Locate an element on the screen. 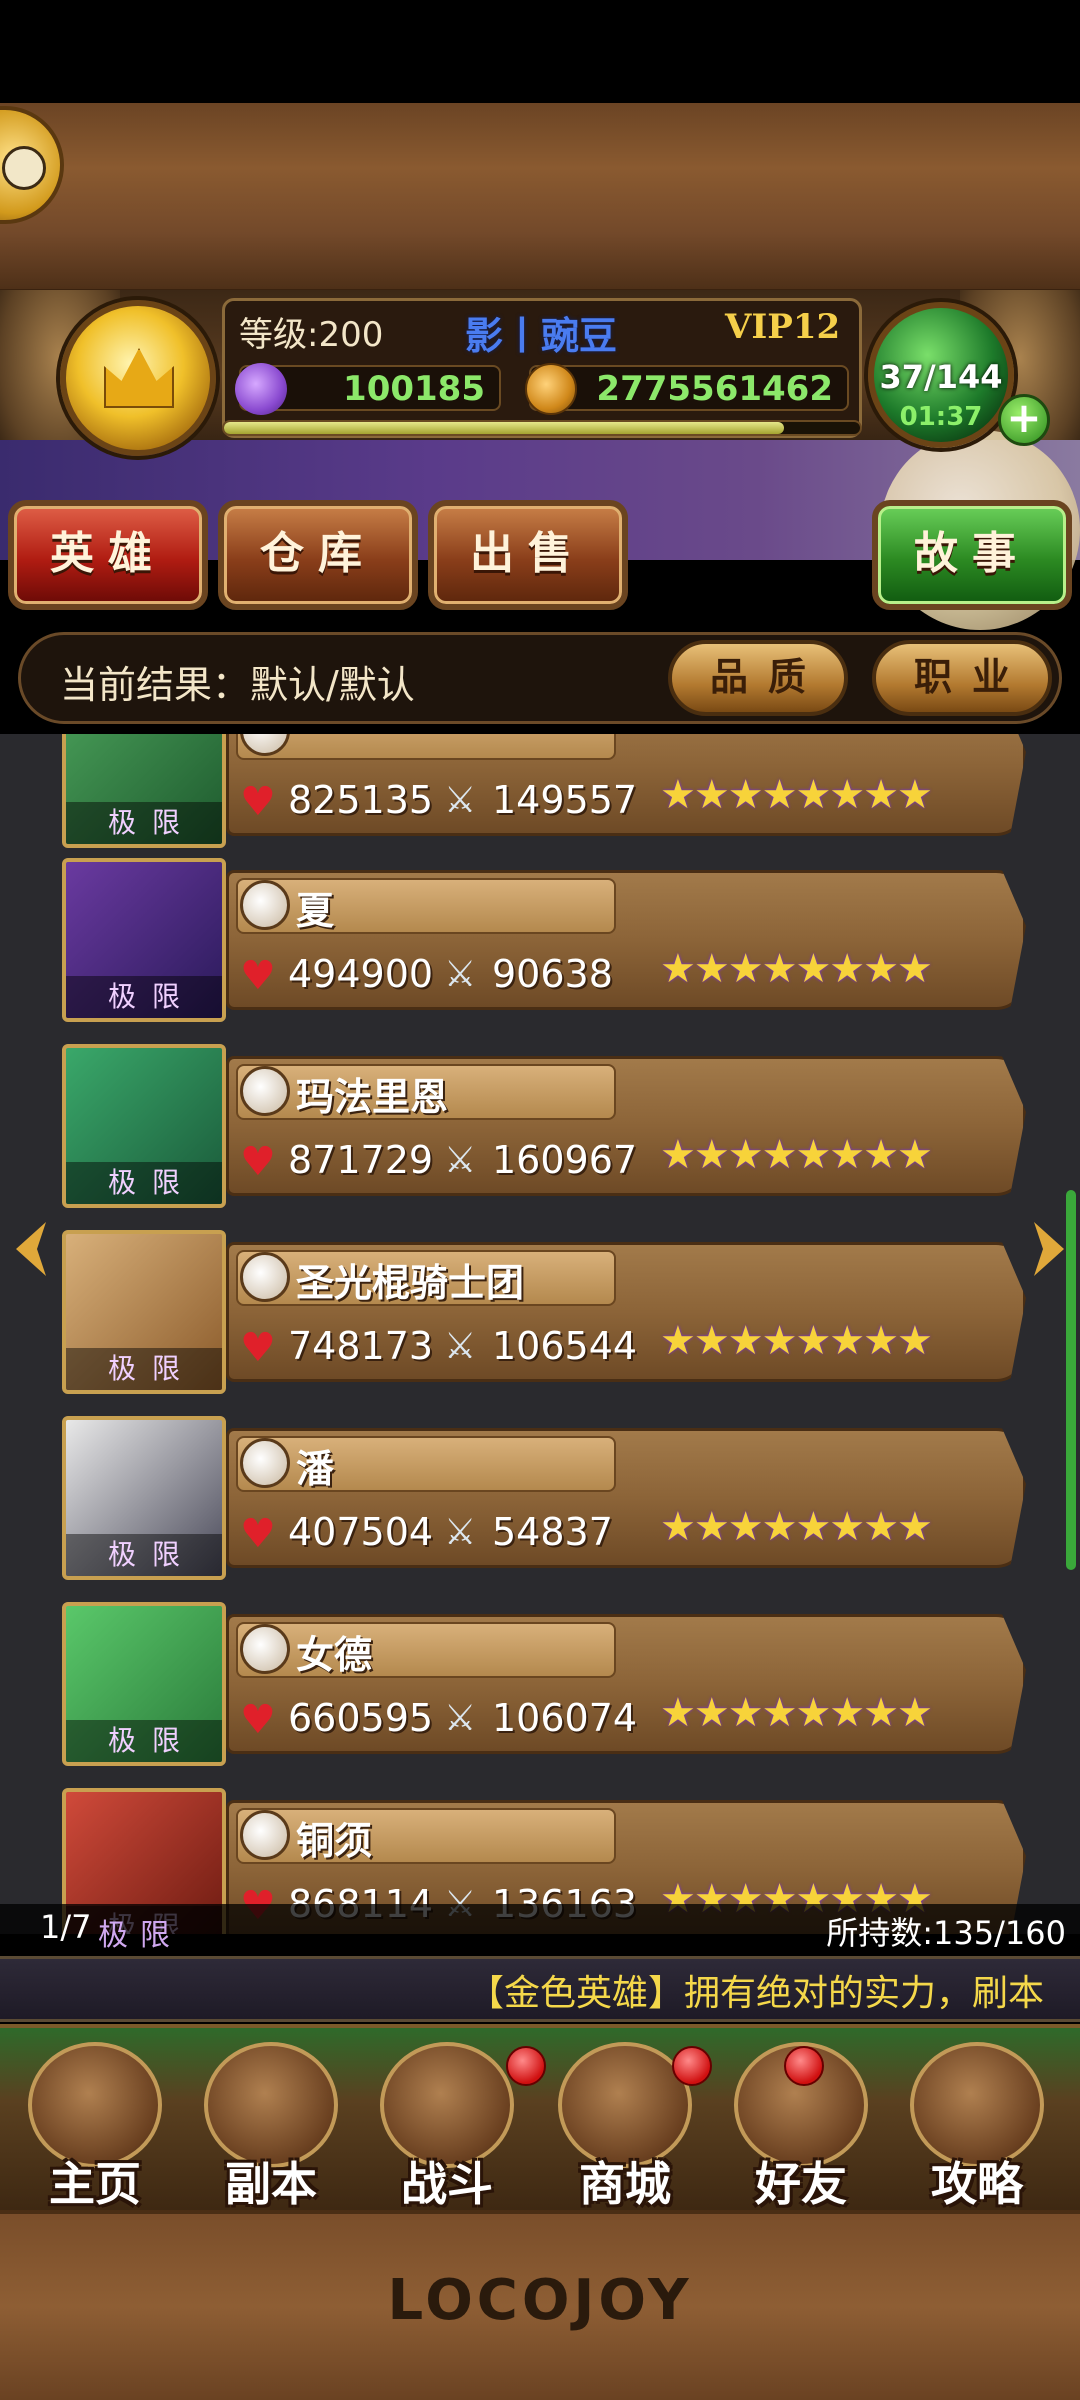 The height and width of the screenshot is (2400, 1080). player-avatar is located at coordinates (138, 378).